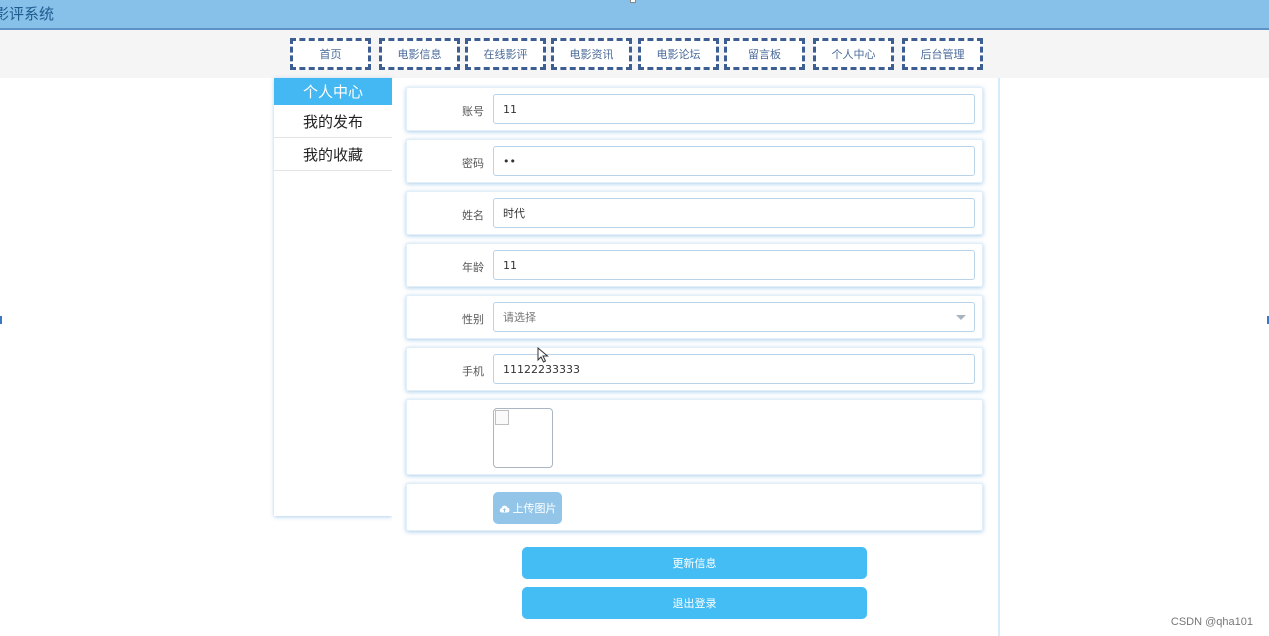 This screenshot has width=1269, height=636. Describe the element at coordinates (473, 215) in the screenshot. I see `name-label: 姓名` at that location.